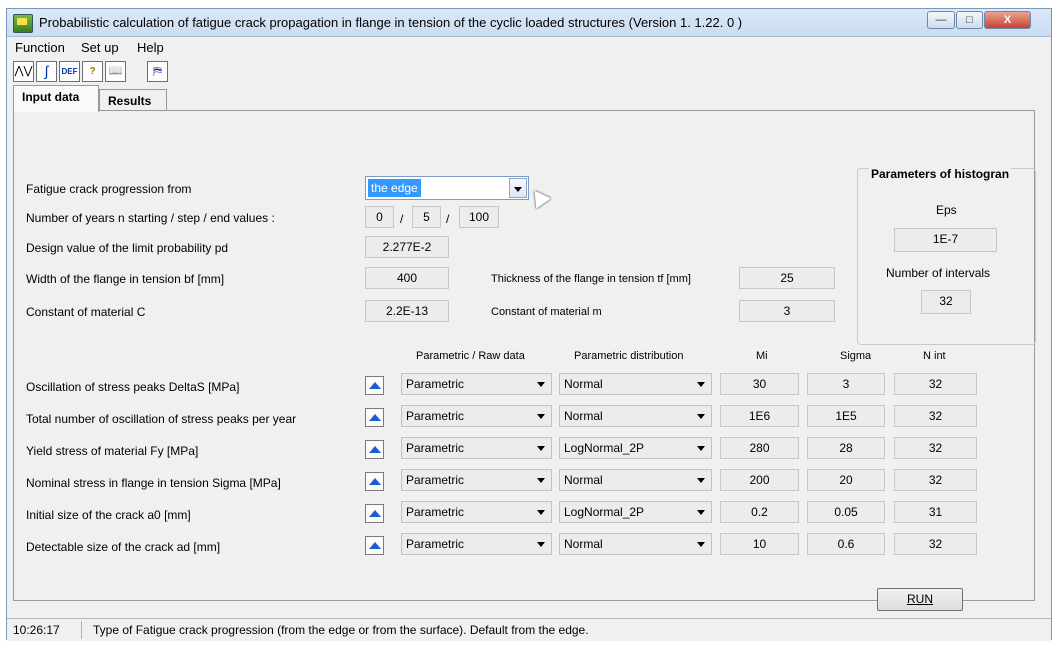  I want to click on eps-label: Eps, so click(946, 210).